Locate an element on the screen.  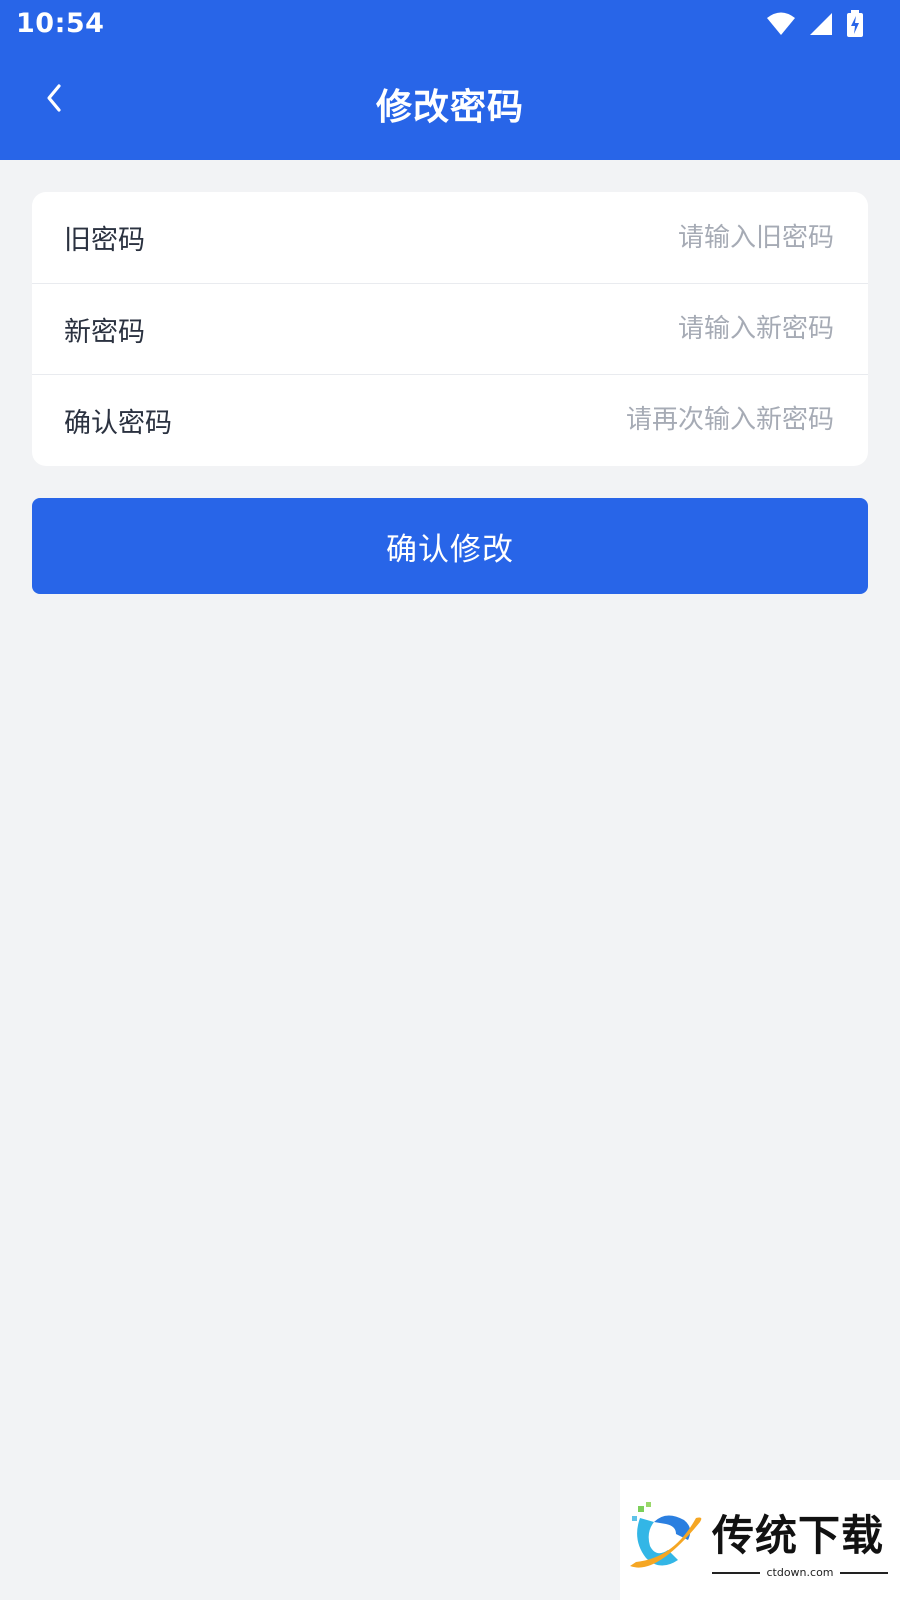
old-password-row: 旧密码 is located at coordinates (450, 237).